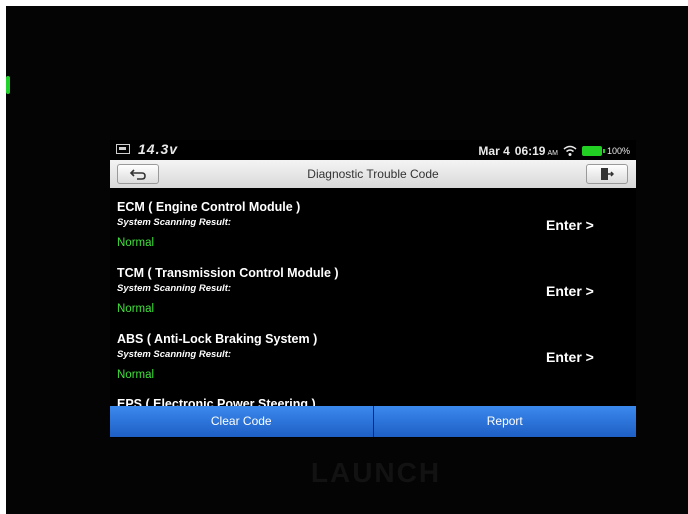 This screenshot has width=688, height=514. What do you see at coordinates (494, 151) in the screenshot?
I see `status-date: Mar 4` at bounding box center [494, 151].